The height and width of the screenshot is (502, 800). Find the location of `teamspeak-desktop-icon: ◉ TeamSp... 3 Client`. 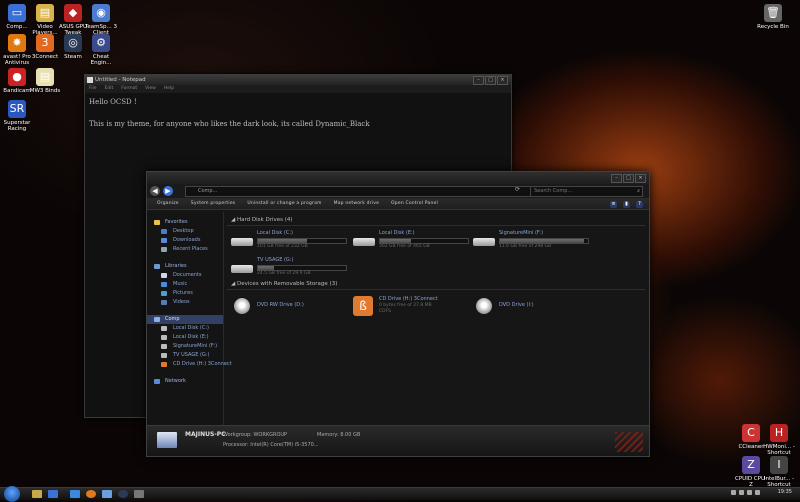

teamspeak-desktop-icon: ◉ TeamSp... 3 Client is located at coordinates (101, 20).